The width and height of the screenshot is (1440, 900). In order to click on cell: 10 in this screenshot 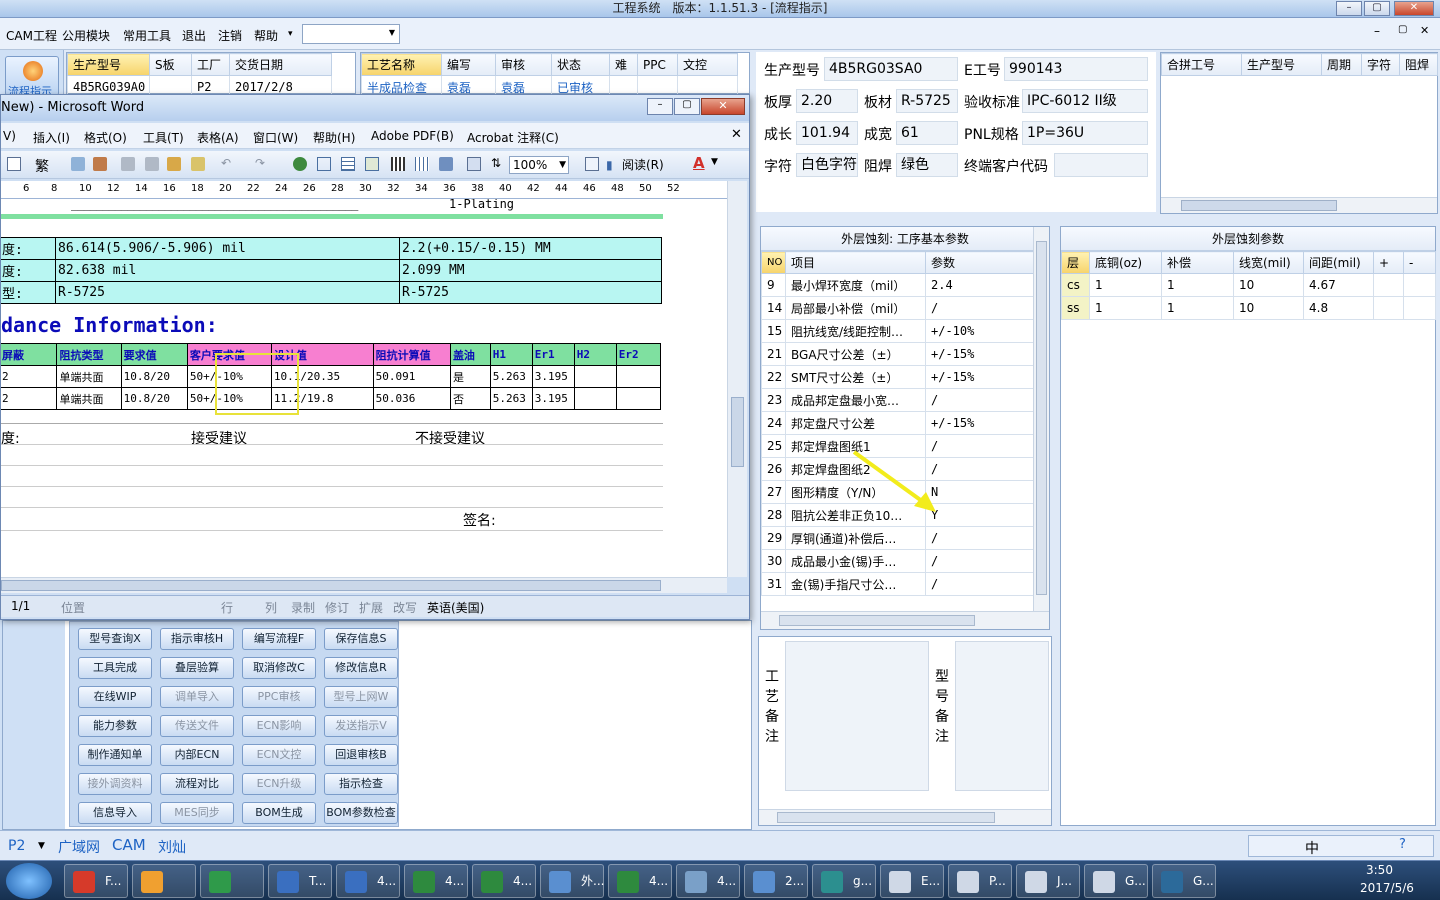, I will do `click(1268, 285)`.